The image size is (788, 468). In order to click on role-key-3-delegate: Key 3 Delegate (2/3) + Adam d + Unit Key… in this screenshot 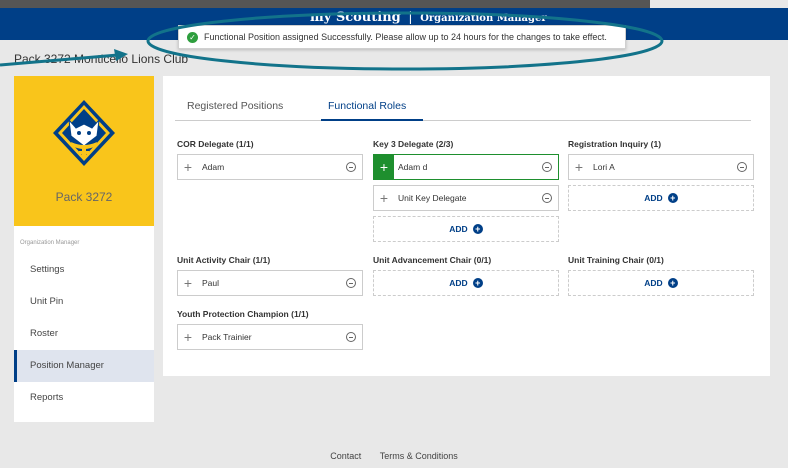, I will do `click(466, 192)`.